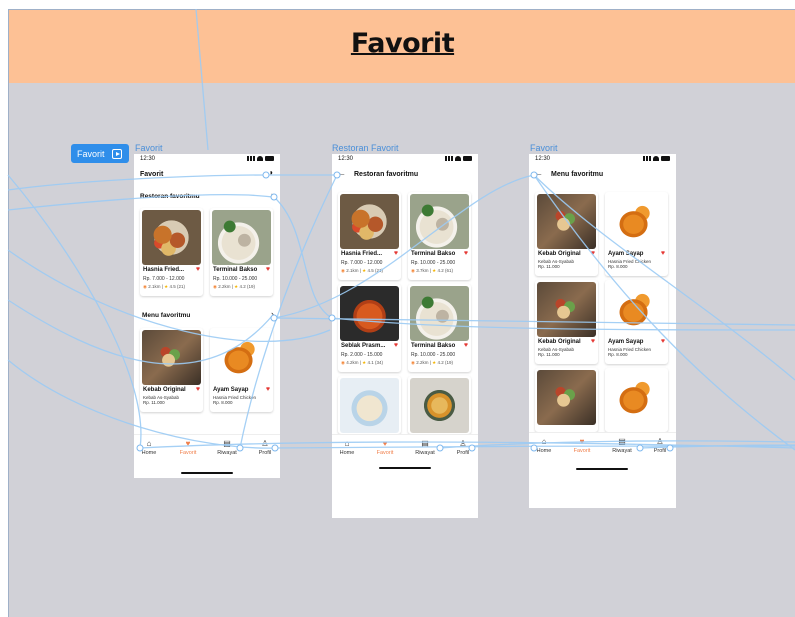 Image resolution: width=795 pixels, height=617 pixels. What do you see at coordinates (544, 148) in the screenshot?
I see `frame-label-menu: Favorit` at bounding box center [544, 148].